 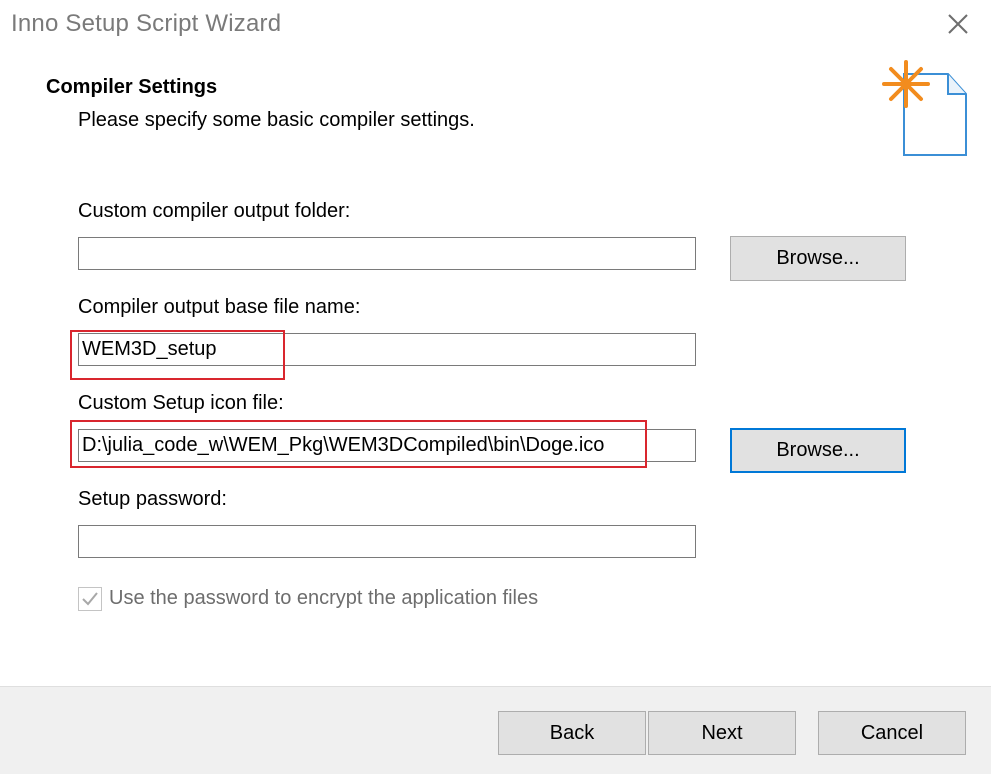 I want to click on encrypt-checkbox, so click(x=90, y=599).